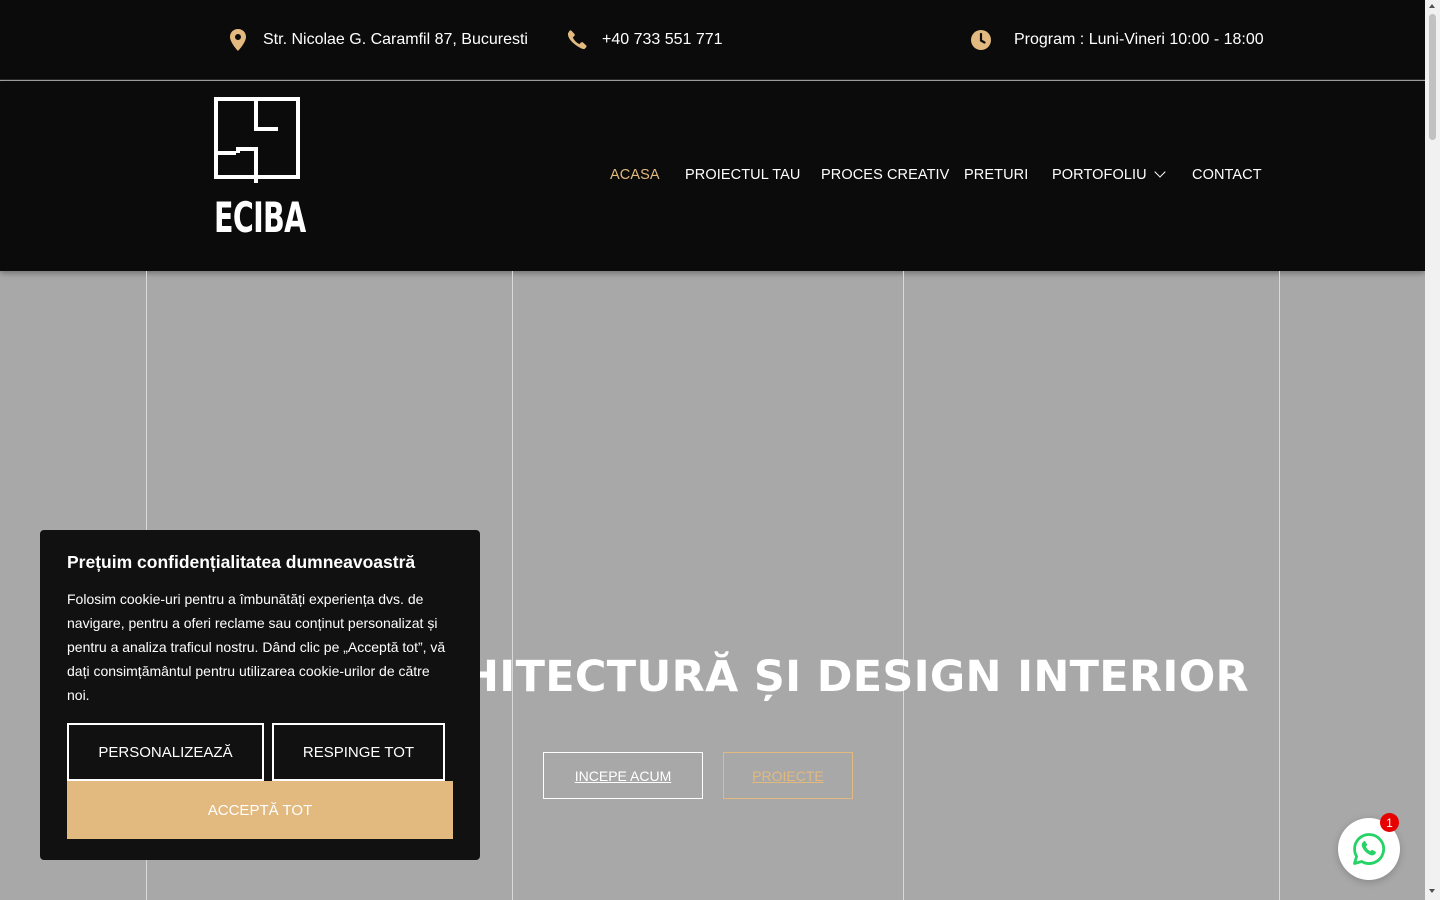 The width and height of the screenshot is (1440, 900). I want to click on phone-text: +40 733 551 771, so click(662, 40).